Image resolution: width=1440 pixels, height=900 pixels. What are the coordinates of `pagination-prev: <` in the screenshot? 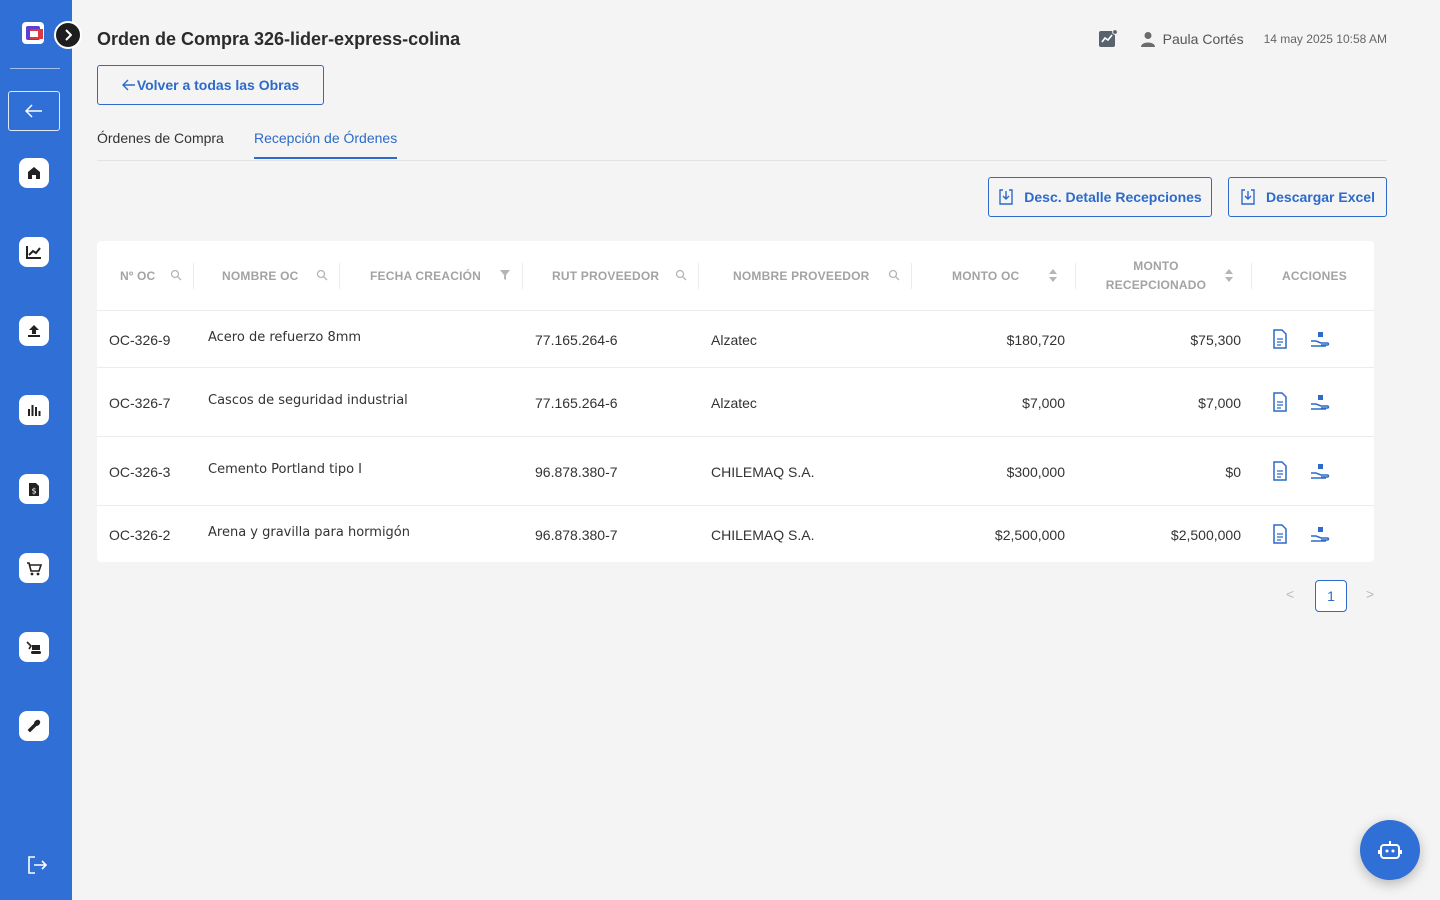 It's located at (1290, 594).